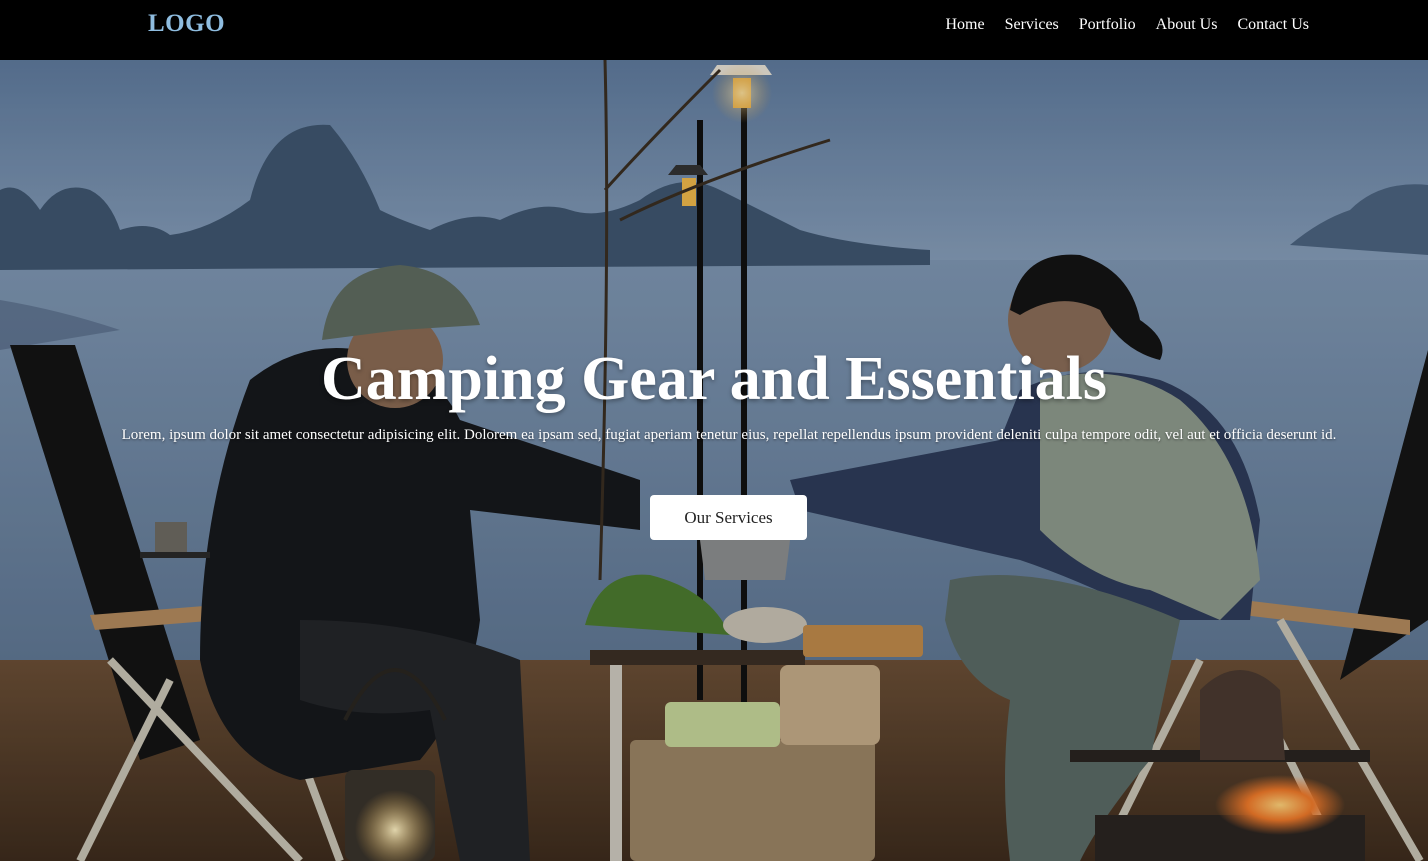  I want to click on site-logo: LOGO, so click(186, 24).